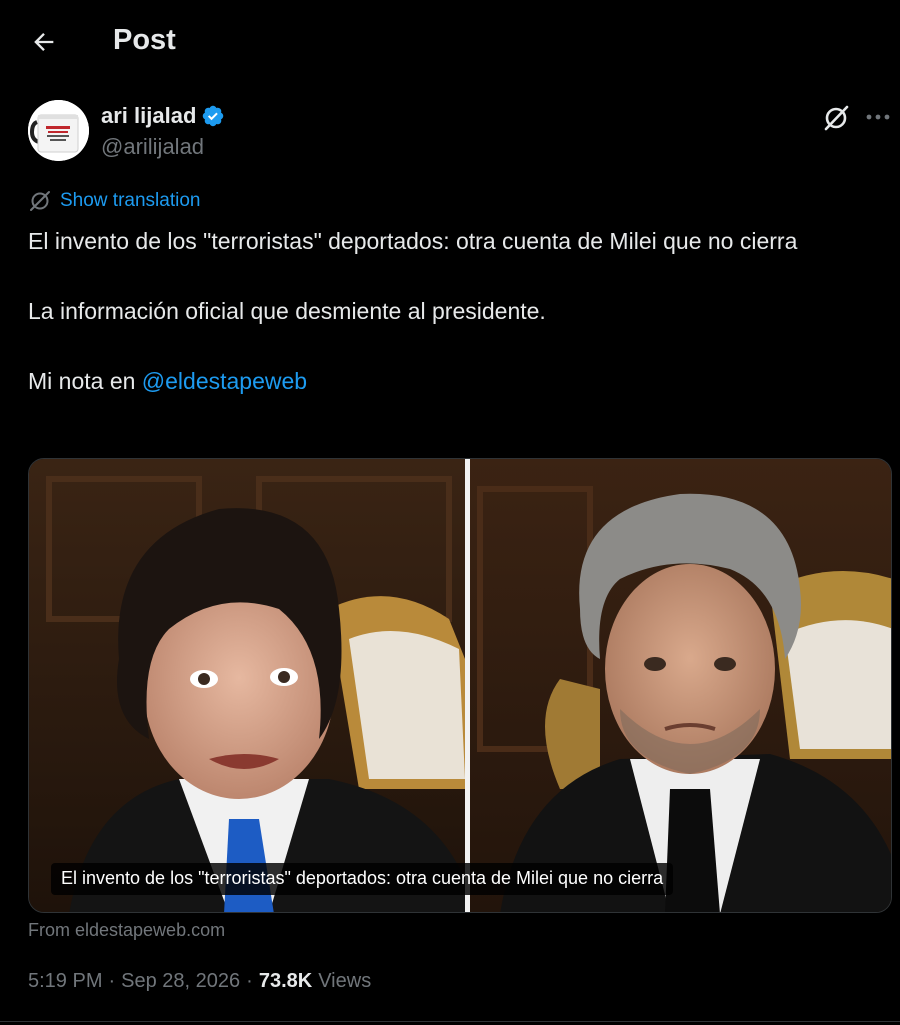 The image size is (900, 1025). I want to click on mug-avatar-image, so click(58, 130).